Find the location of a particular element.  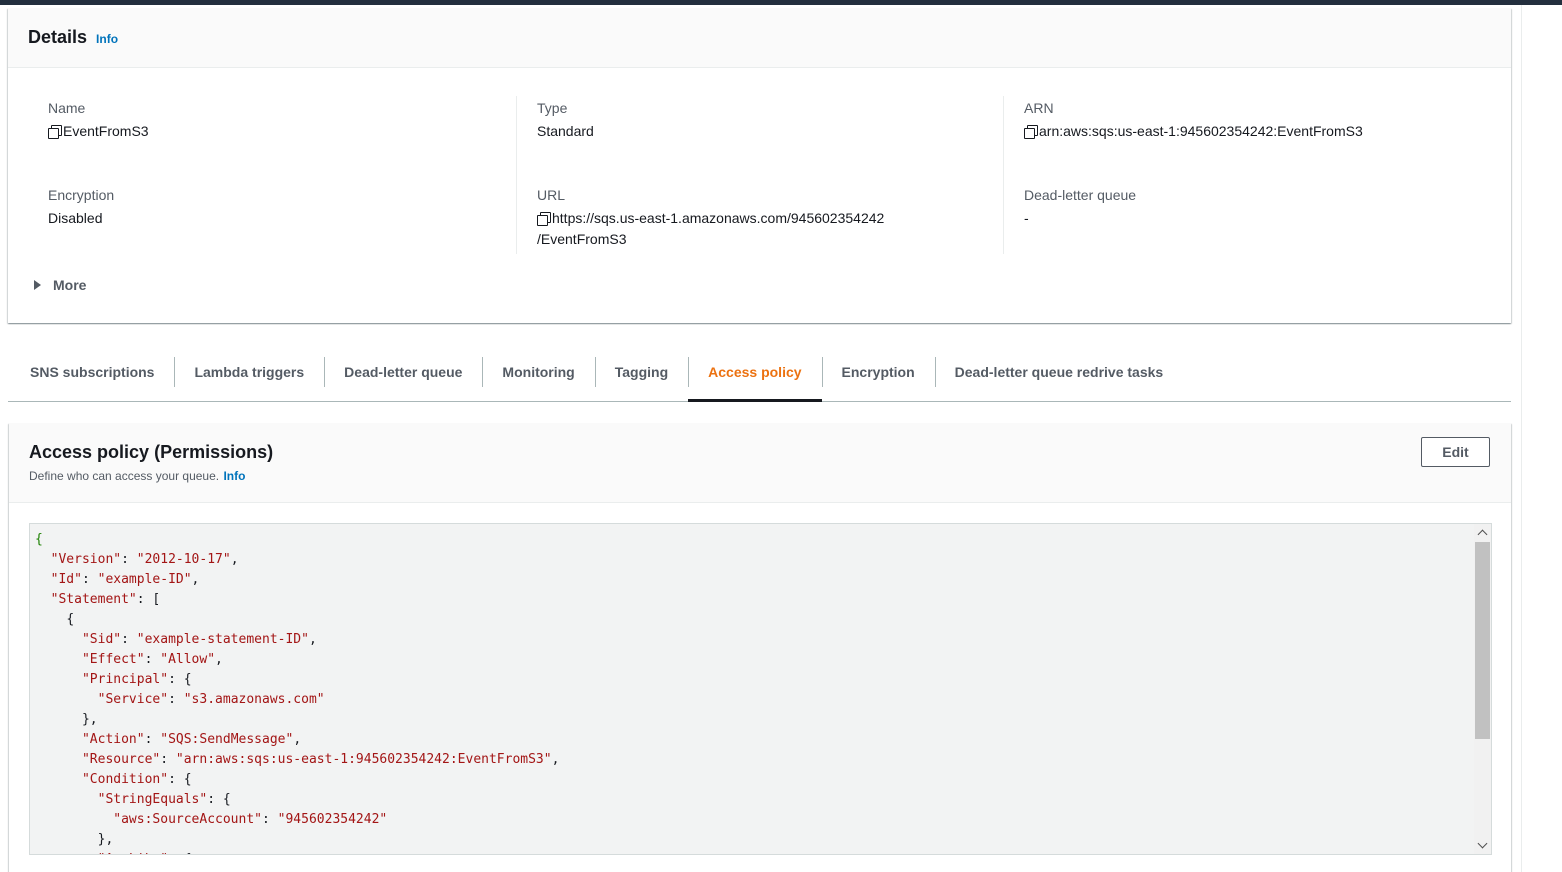

field-name-label: Name is located at coordinates (67, 108).